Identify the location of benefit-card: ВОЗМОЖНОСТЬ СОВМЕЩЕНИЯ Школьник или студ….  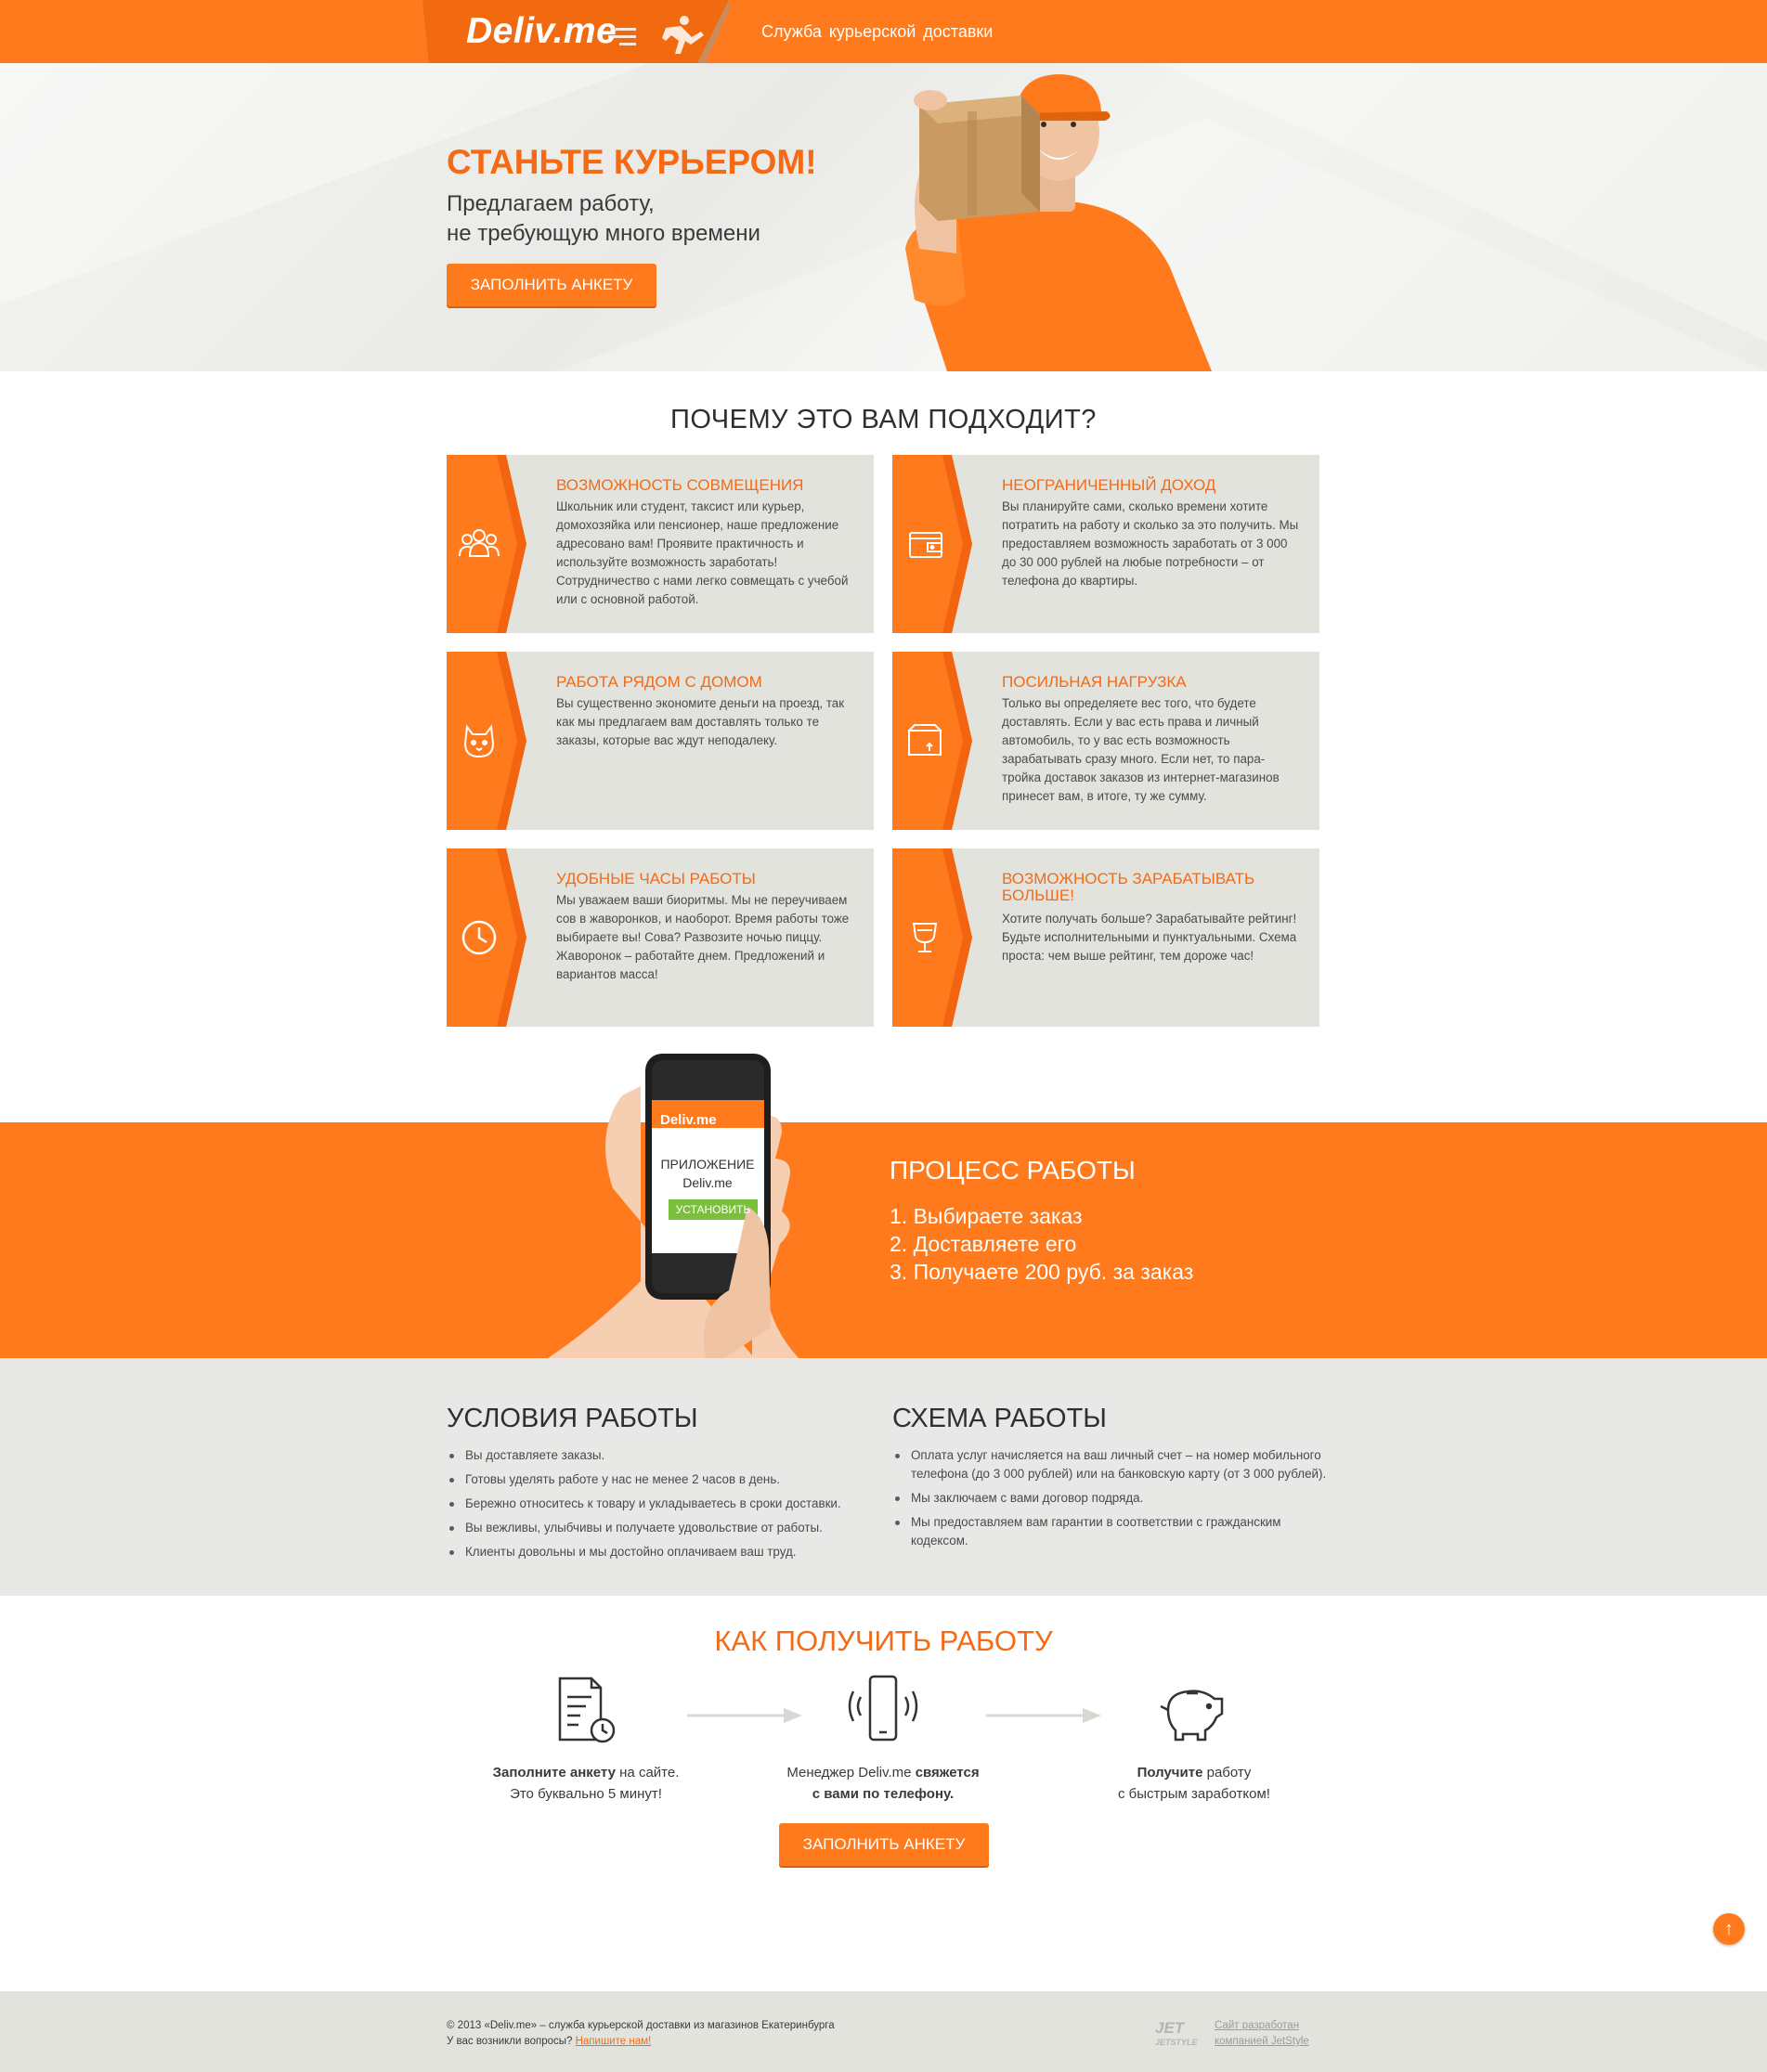
(661, 544).